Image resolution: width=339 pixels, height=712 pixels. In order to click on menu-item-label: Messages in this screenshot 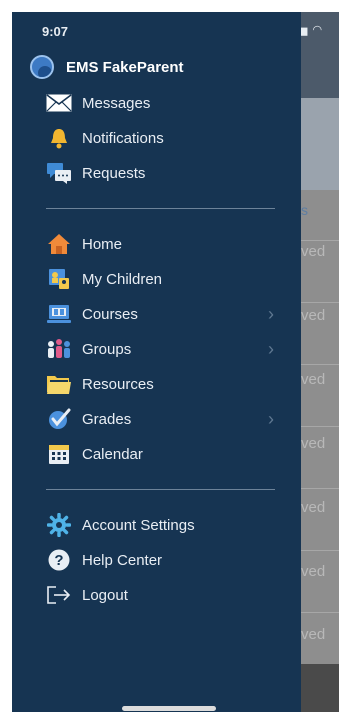, I will do `click(116, 103)`.